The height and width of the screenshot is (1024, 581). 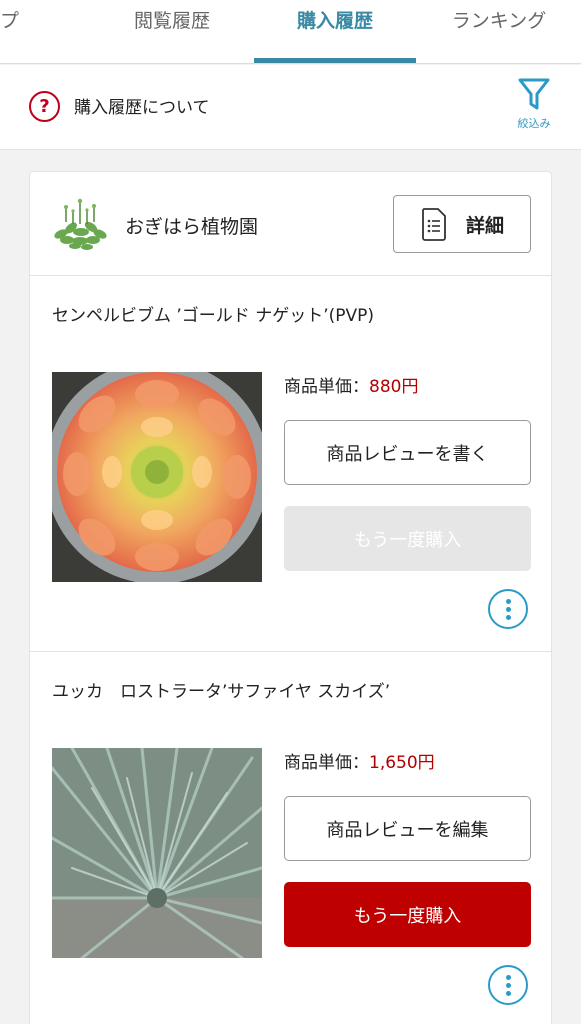 I want to click on tab-browsing-history: 閲覧履歴, so click(x=172, y=31).